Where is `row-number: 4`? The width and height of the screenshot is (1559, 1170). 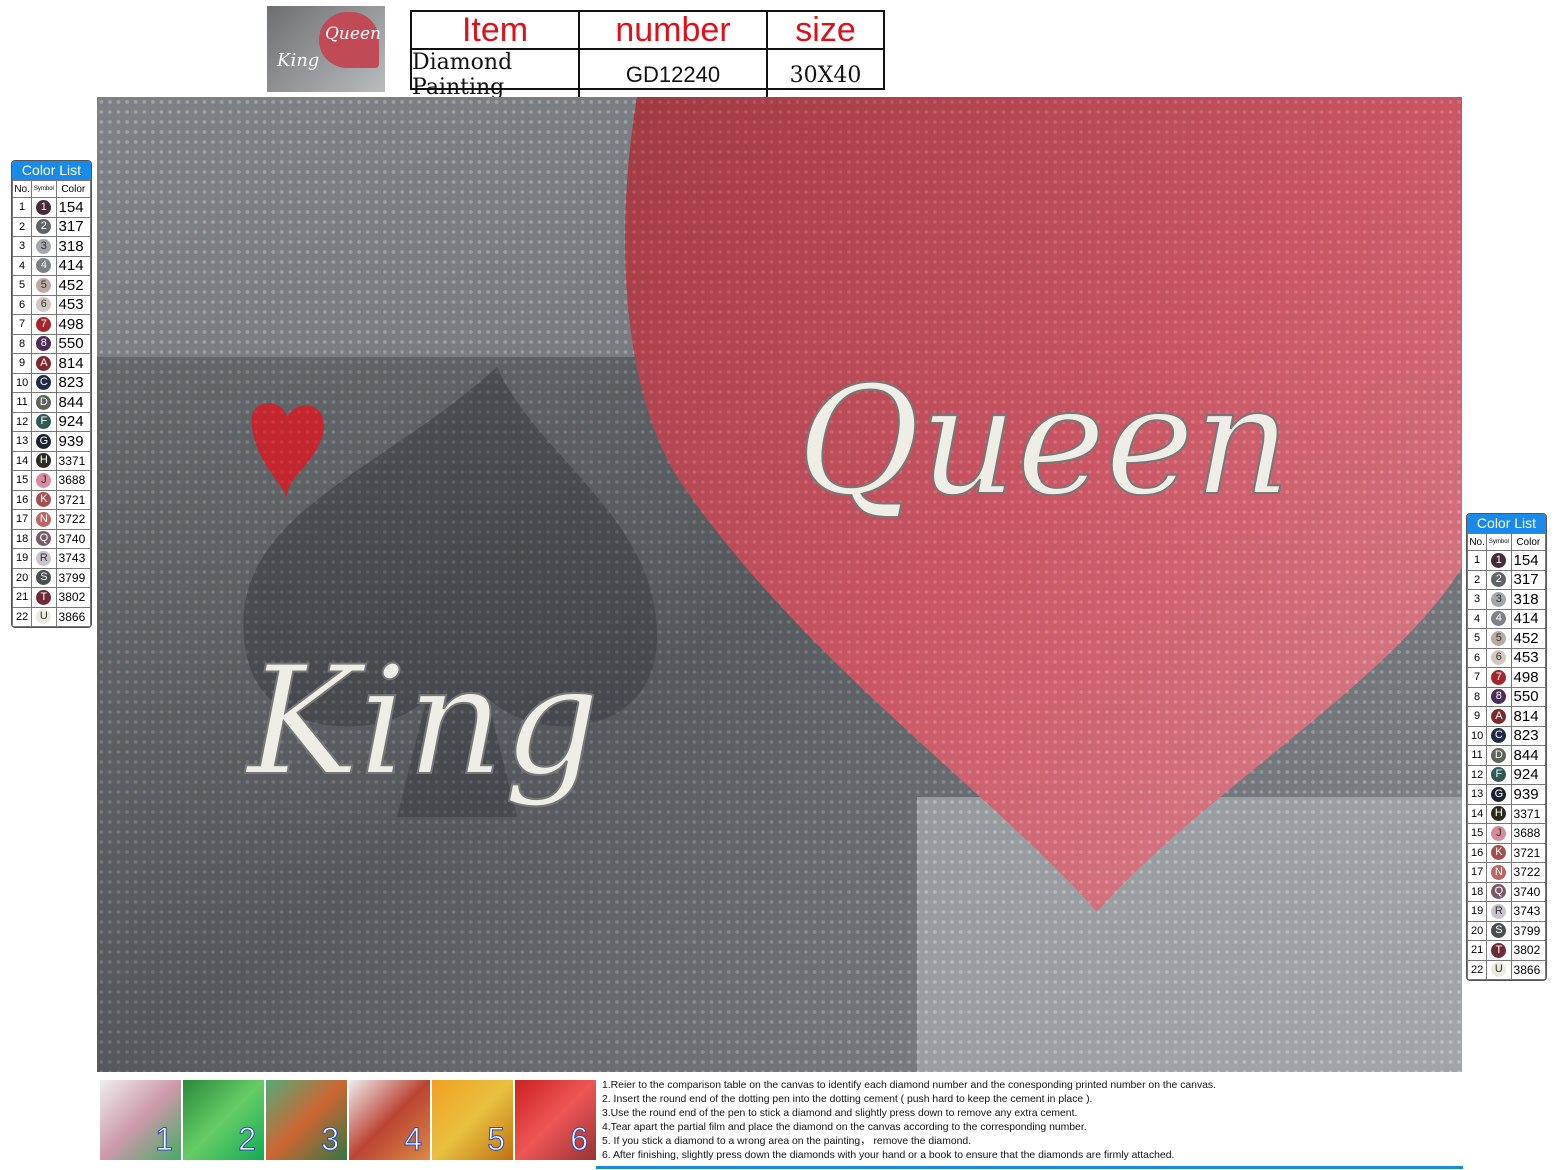
row-number: 4 is located at coordinates (22, 265).